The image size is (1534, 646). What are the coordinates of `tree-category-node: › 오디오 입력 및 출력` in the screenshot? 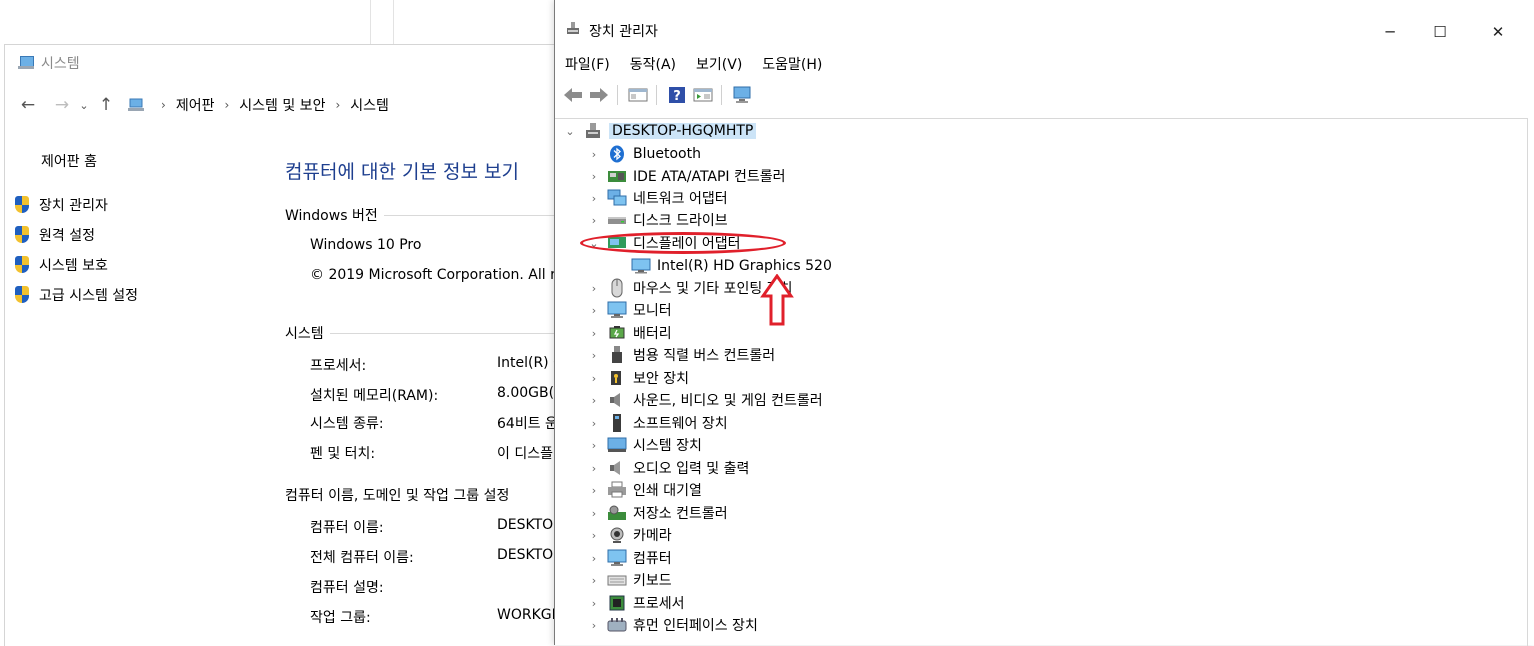 It's located at (668, 468).